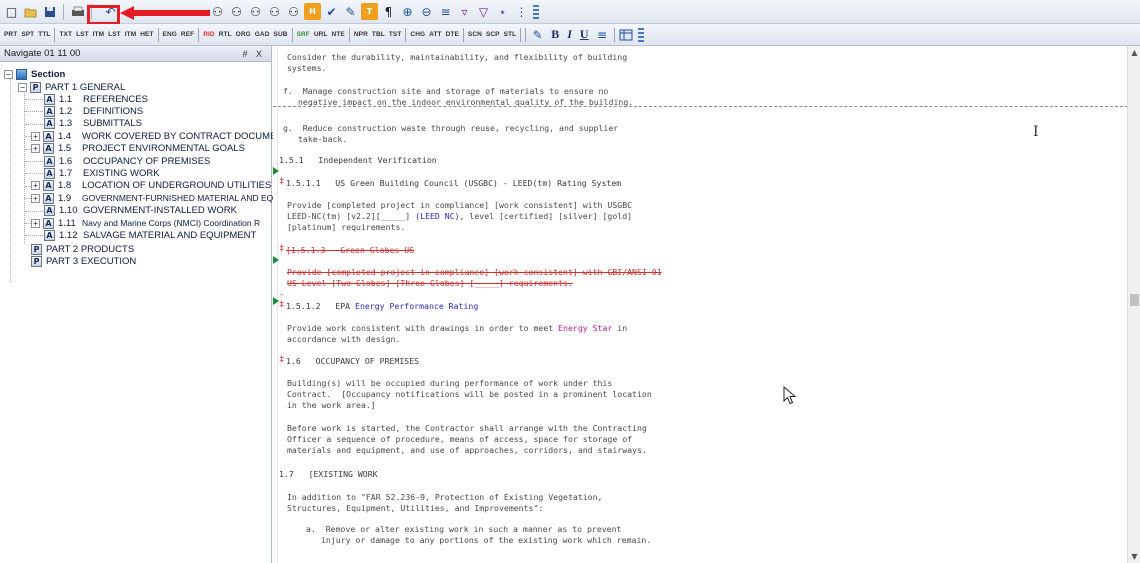 The image size is (1140, 563). I want to click on tag-button: TTL, so click(44, 35).